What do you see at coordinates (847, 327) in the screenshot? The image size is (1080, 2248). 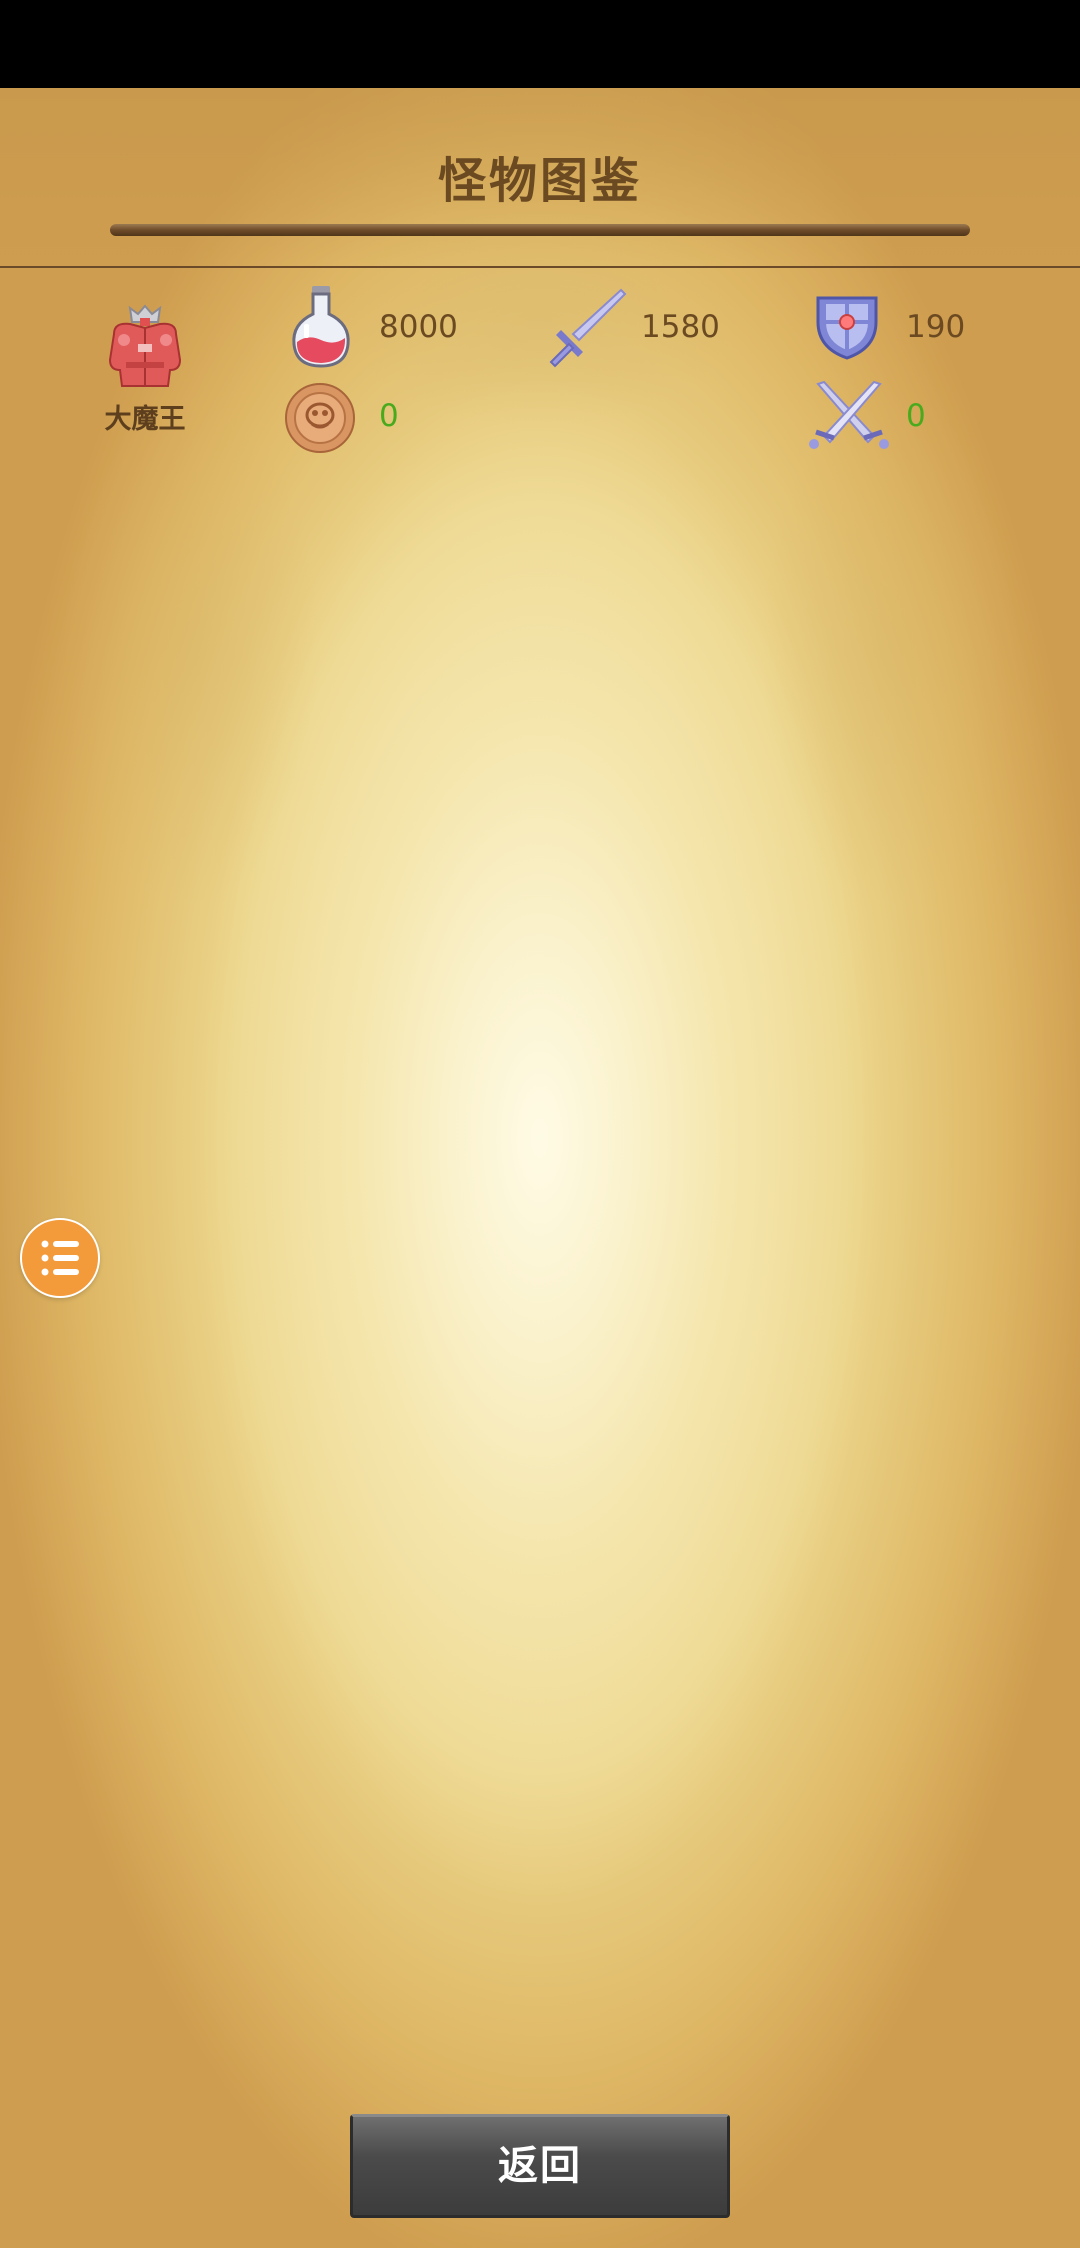 I see `shield-icon` at bounding box center [847, 327].